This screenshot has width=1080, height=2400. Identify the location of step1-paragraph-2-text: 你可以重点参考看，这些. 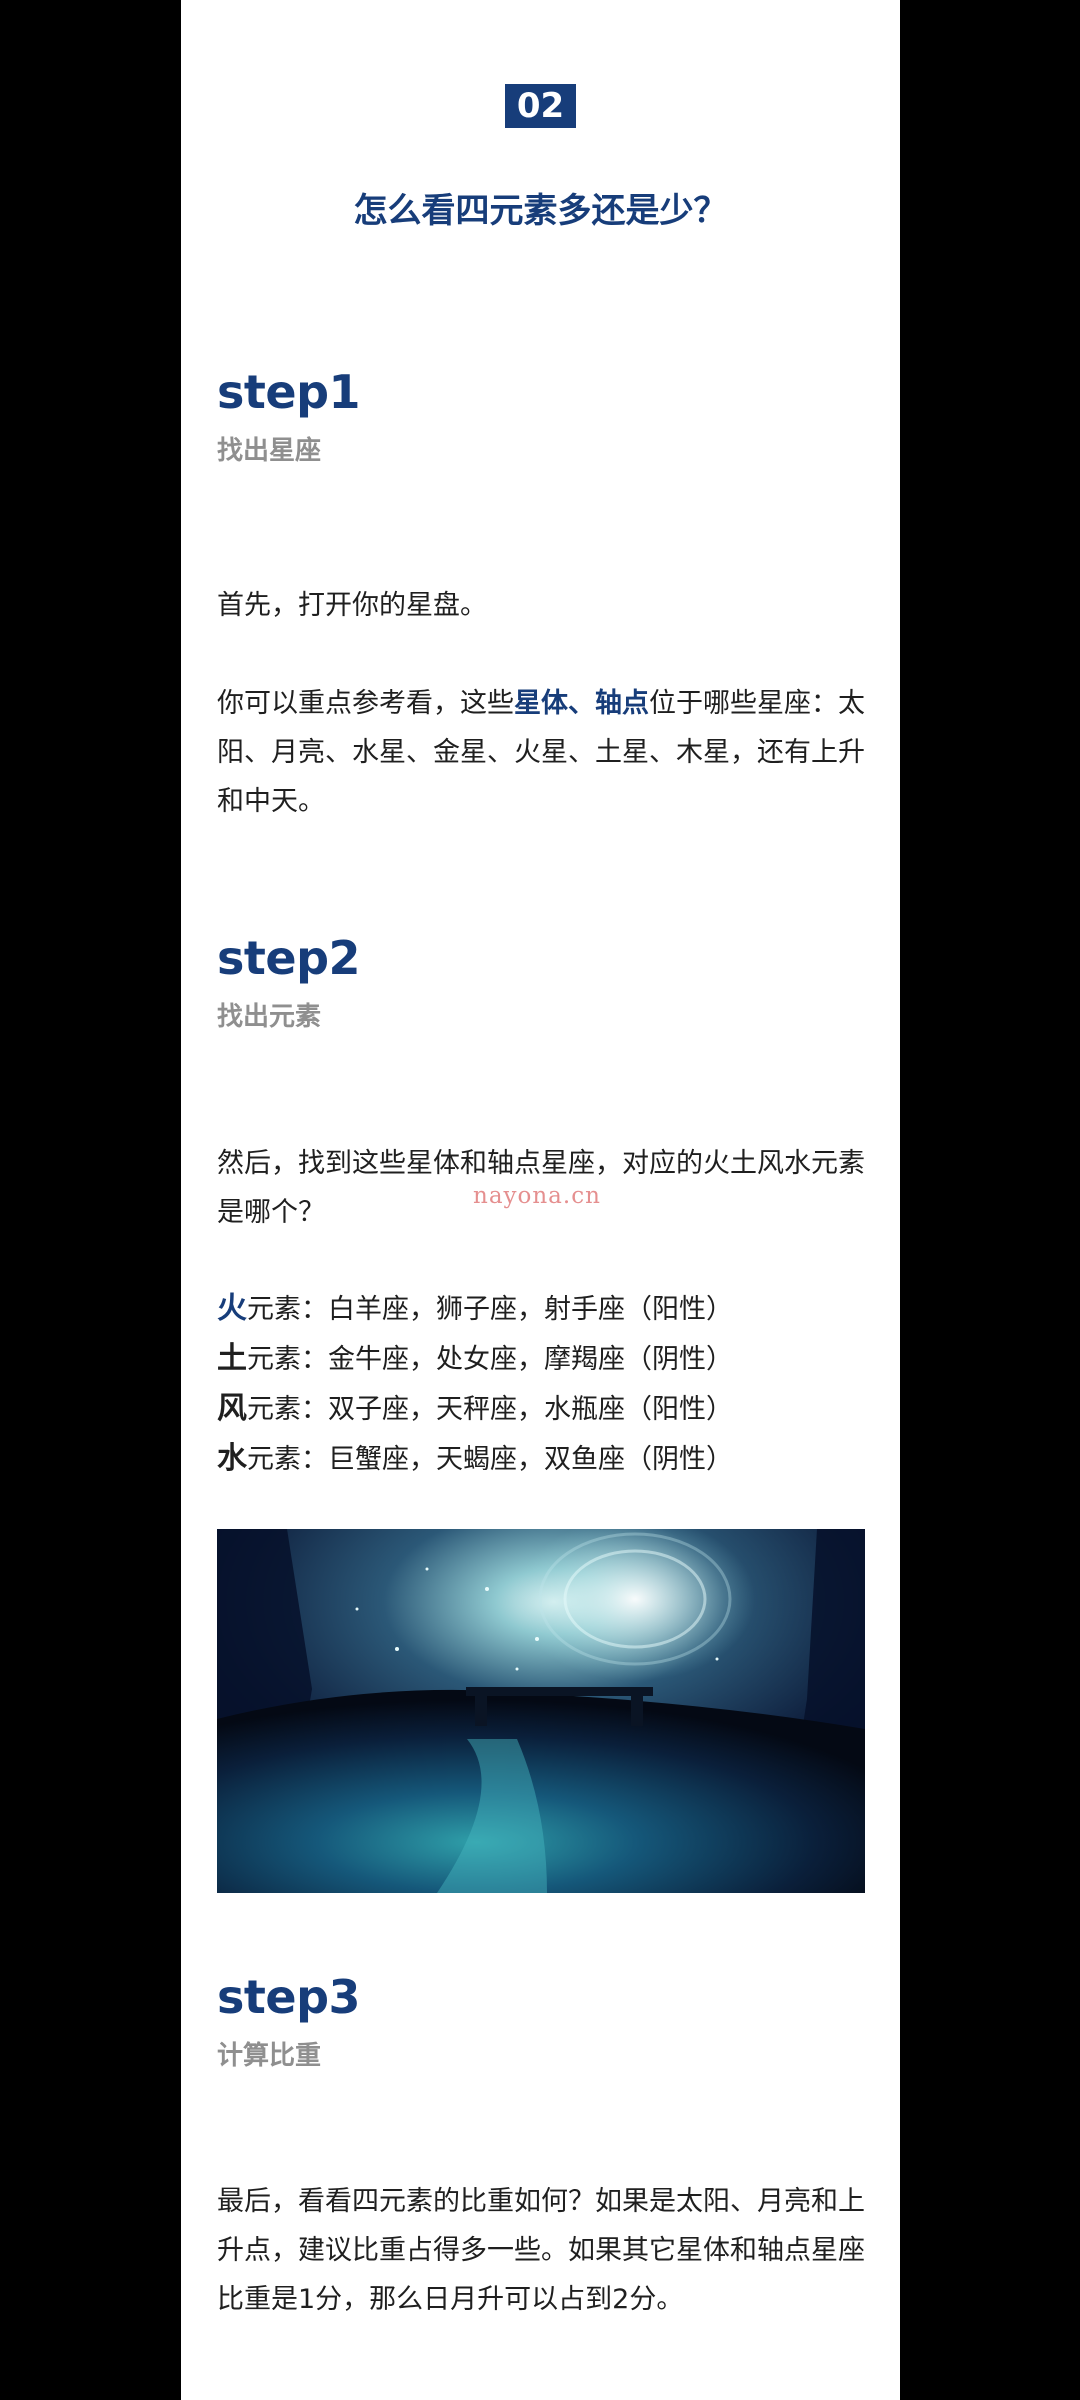
(365, 703).